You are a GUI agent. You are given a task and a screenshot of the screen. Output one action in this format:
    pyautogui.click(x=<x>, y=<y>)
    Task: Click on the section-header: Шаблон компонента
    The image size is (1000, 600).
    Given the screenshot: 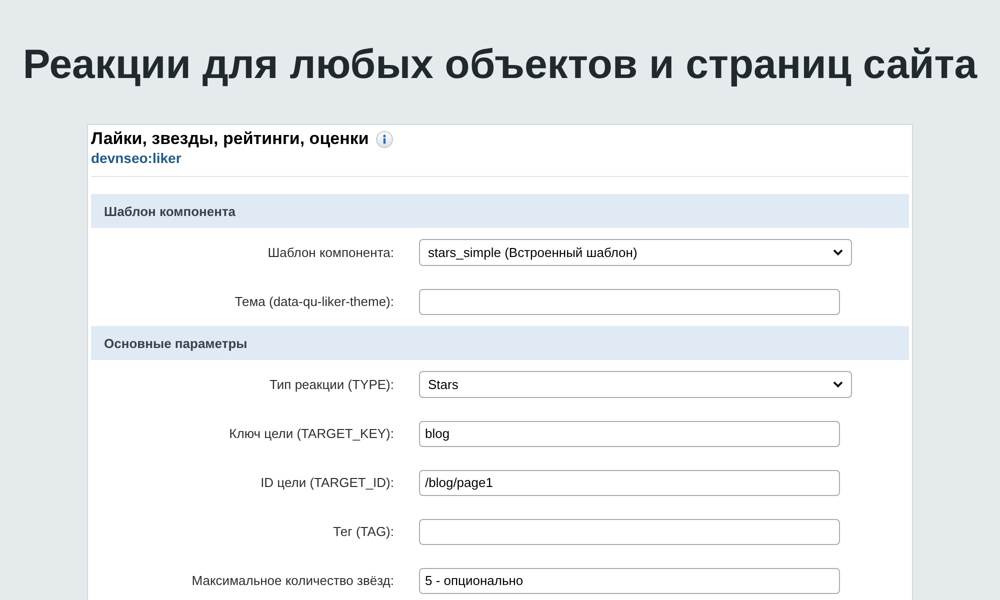 What is the action you would take?
    pyautogui.click(x=500, y=211)
    